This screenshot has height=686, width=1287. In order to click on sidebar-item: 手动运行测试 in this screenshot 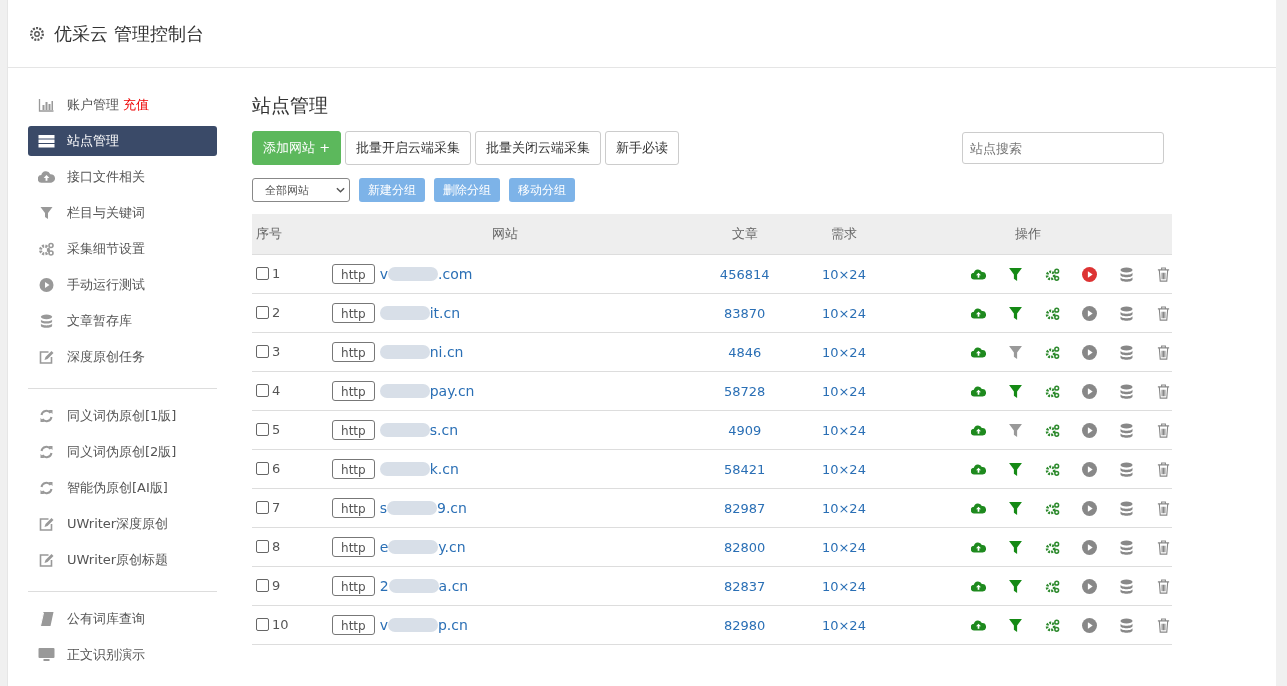, I will do `click(122, 285)`.